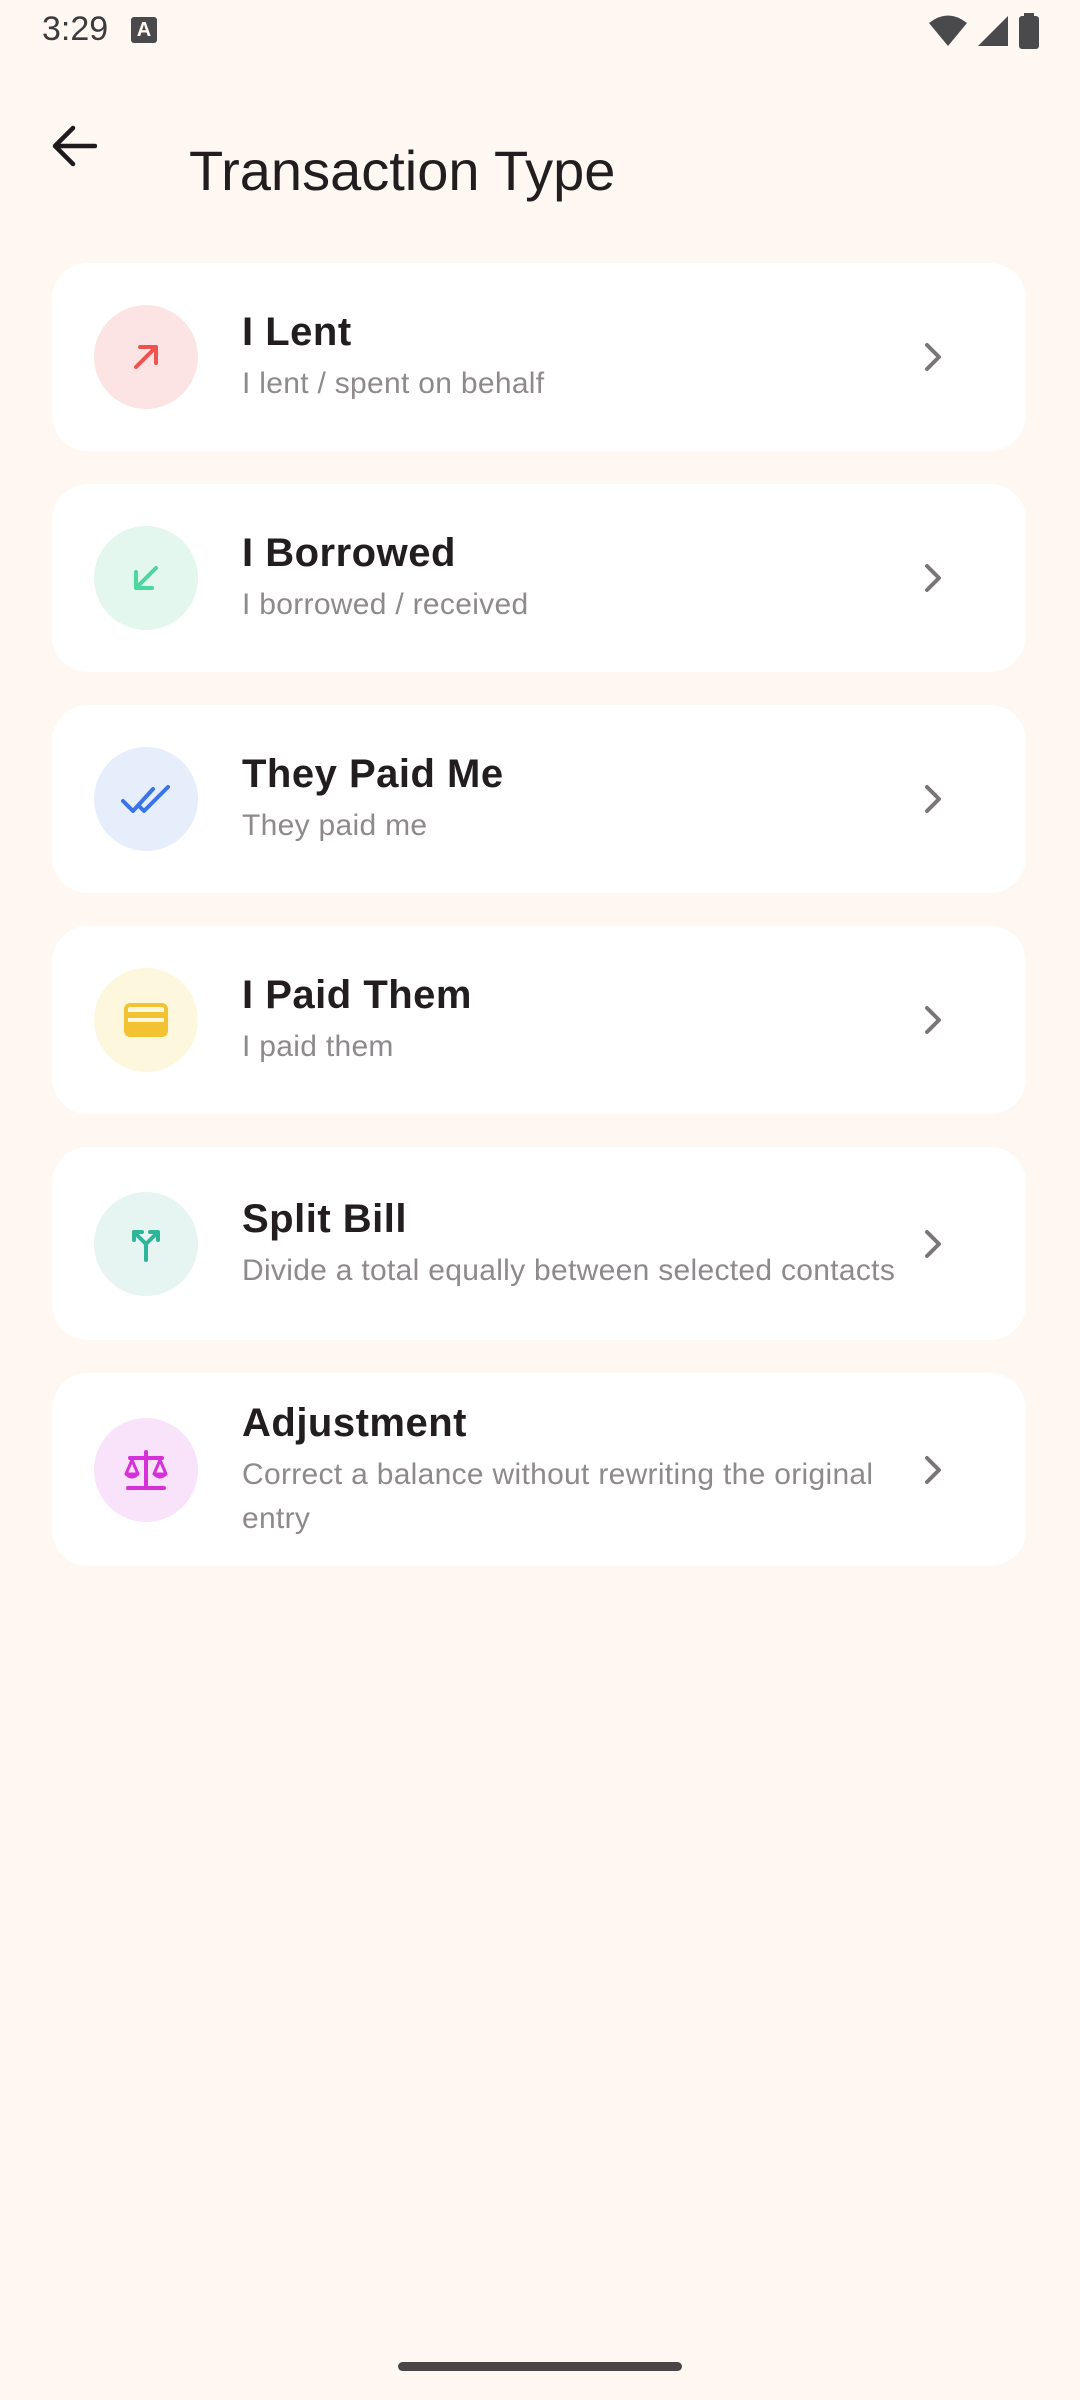 This screenshot has width=1080, height=2400. I want to click on card-title: I Paid Them, so click(357, 995).